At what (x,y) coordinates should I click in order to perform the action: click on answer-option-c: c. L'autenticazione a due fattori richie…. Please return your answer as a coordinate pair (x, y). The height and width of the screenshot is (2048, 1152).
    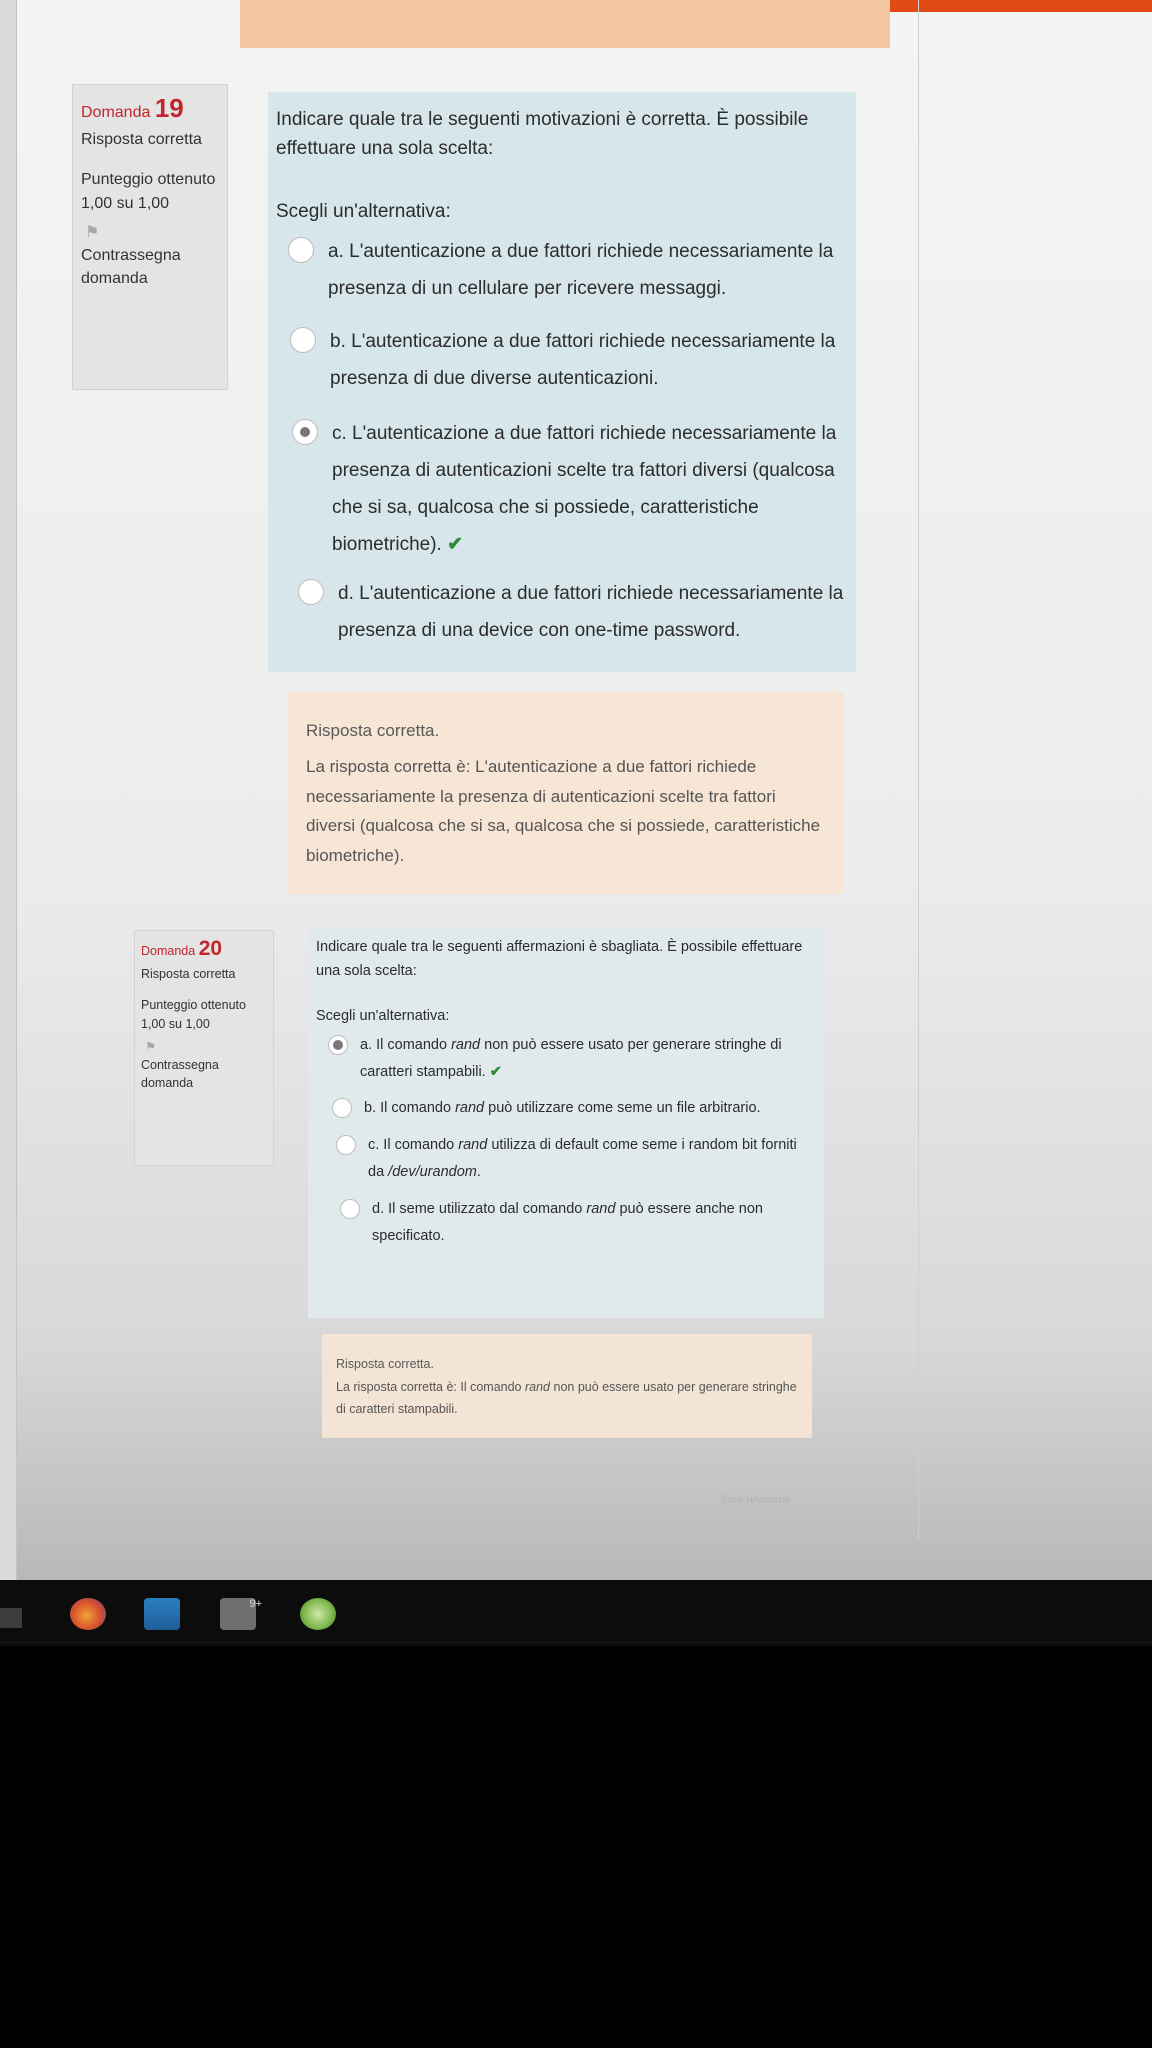
    Looking at the image, I should click on (570, 489).